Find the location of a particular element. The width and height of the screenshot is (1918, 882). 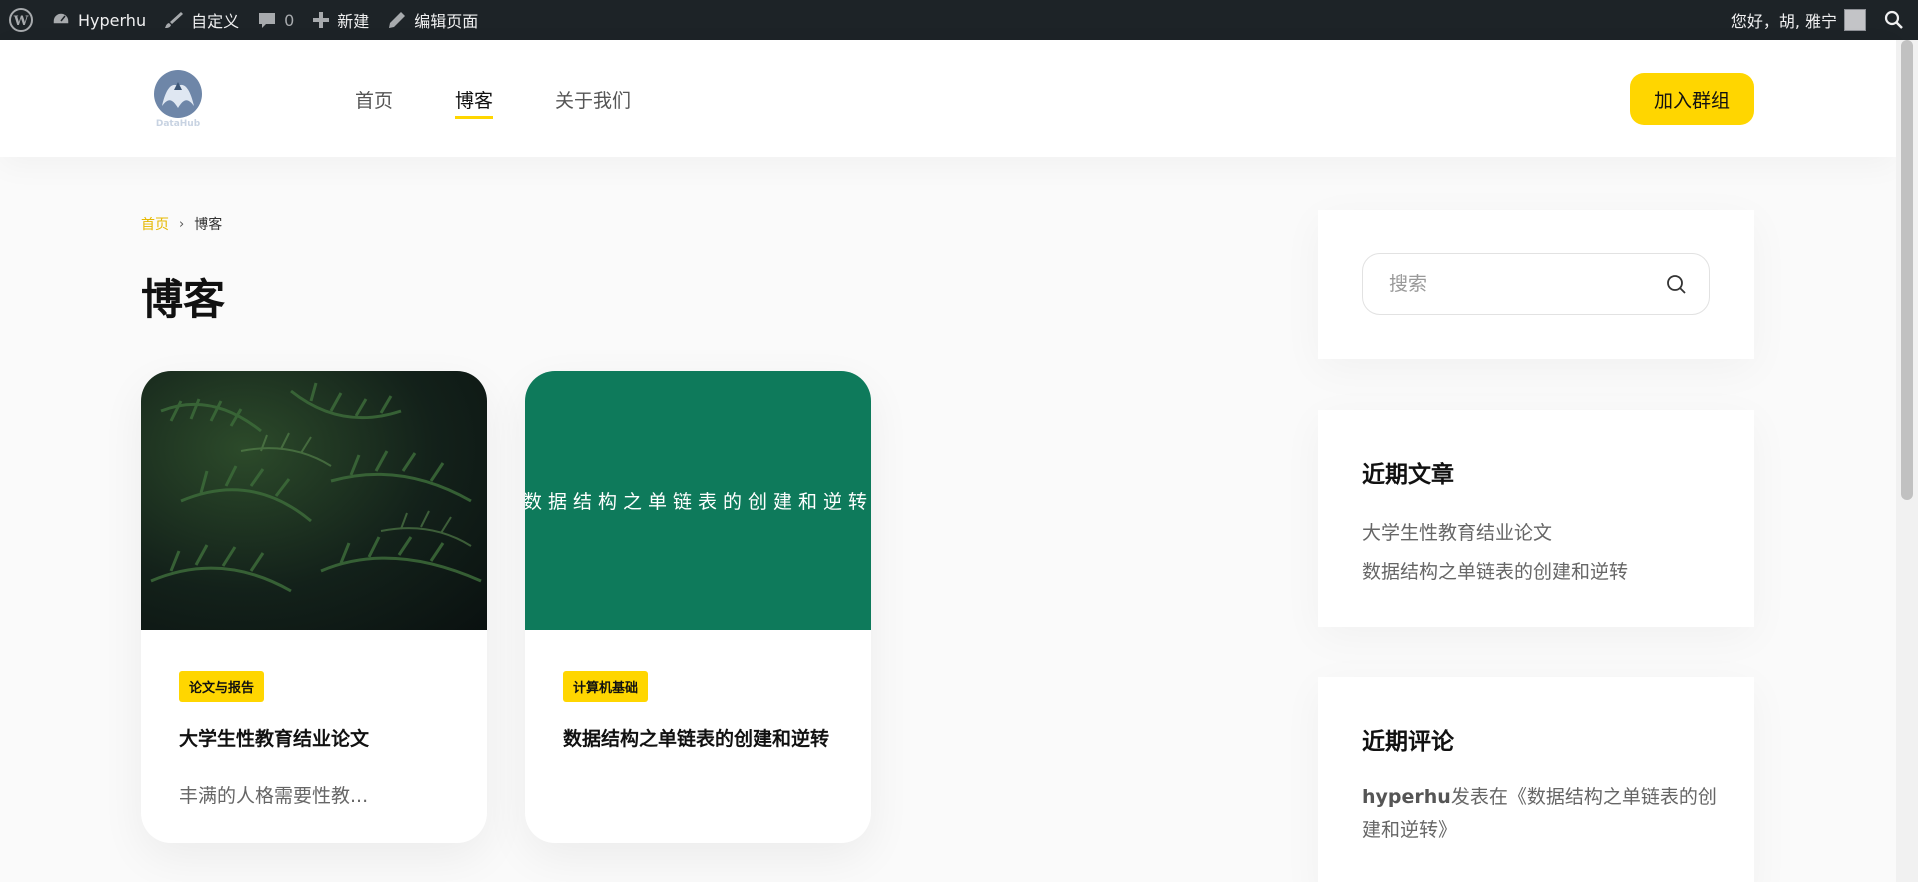

chevron-right-icon: › is located at coordinates (182, 224).